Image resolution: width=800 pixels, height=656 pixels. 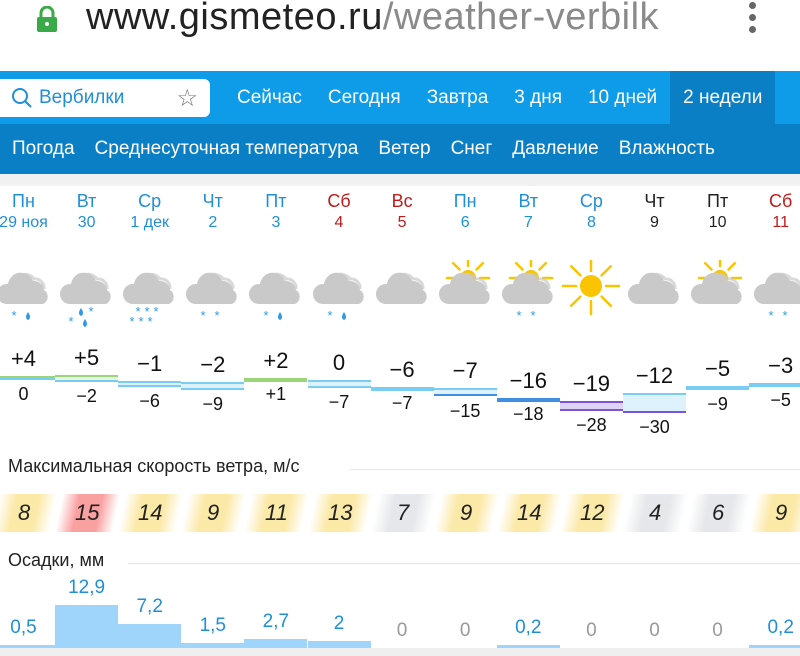 I want to click on wind-speed-tile: 12, so click(x=592, y=513).